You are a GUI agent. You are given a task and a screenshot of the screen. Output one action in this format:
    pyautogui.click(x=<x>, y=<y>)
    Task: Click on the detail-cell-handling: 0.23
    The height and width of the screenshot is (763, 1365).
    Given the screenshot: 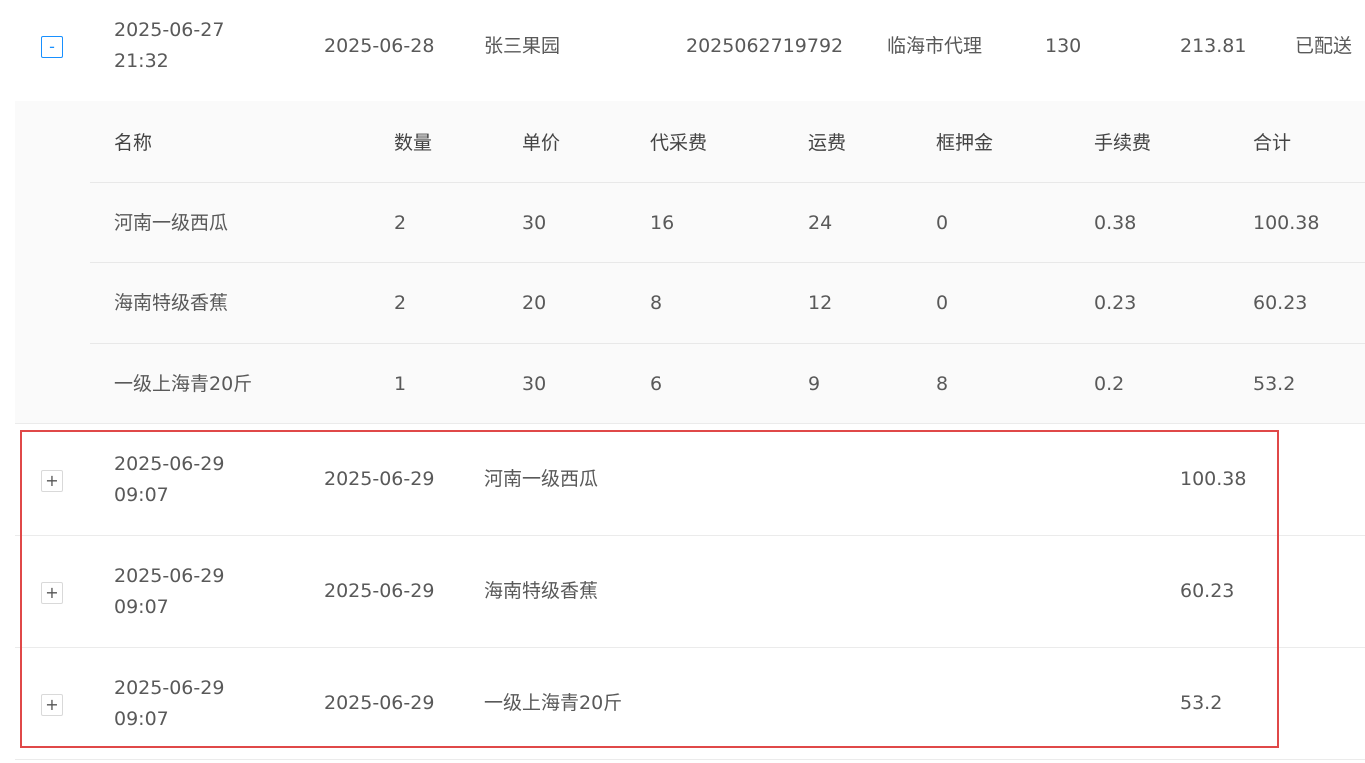 What is the action you would take?
    pyautogui.click(x=1115, y=303)
    